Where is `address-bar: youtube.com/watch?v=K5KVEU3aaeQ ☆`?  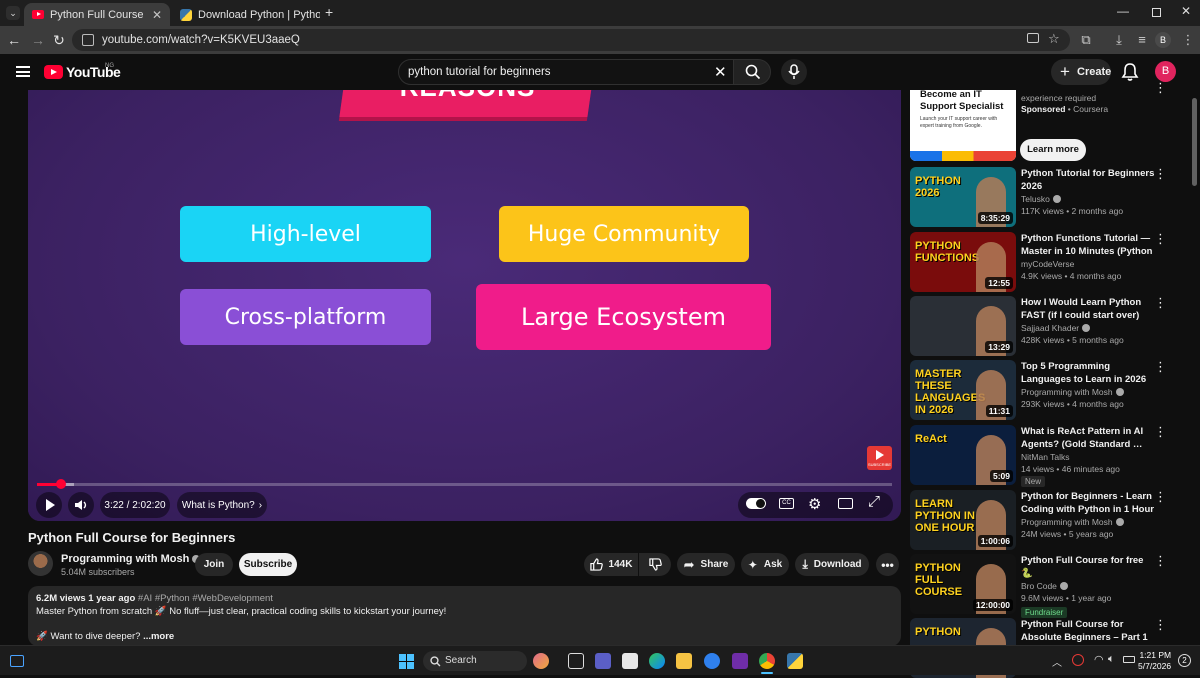
address-bar: youtube.com/watch?v=K5KVEU3aaeQ ☆ is located at coordinates (571, 40).